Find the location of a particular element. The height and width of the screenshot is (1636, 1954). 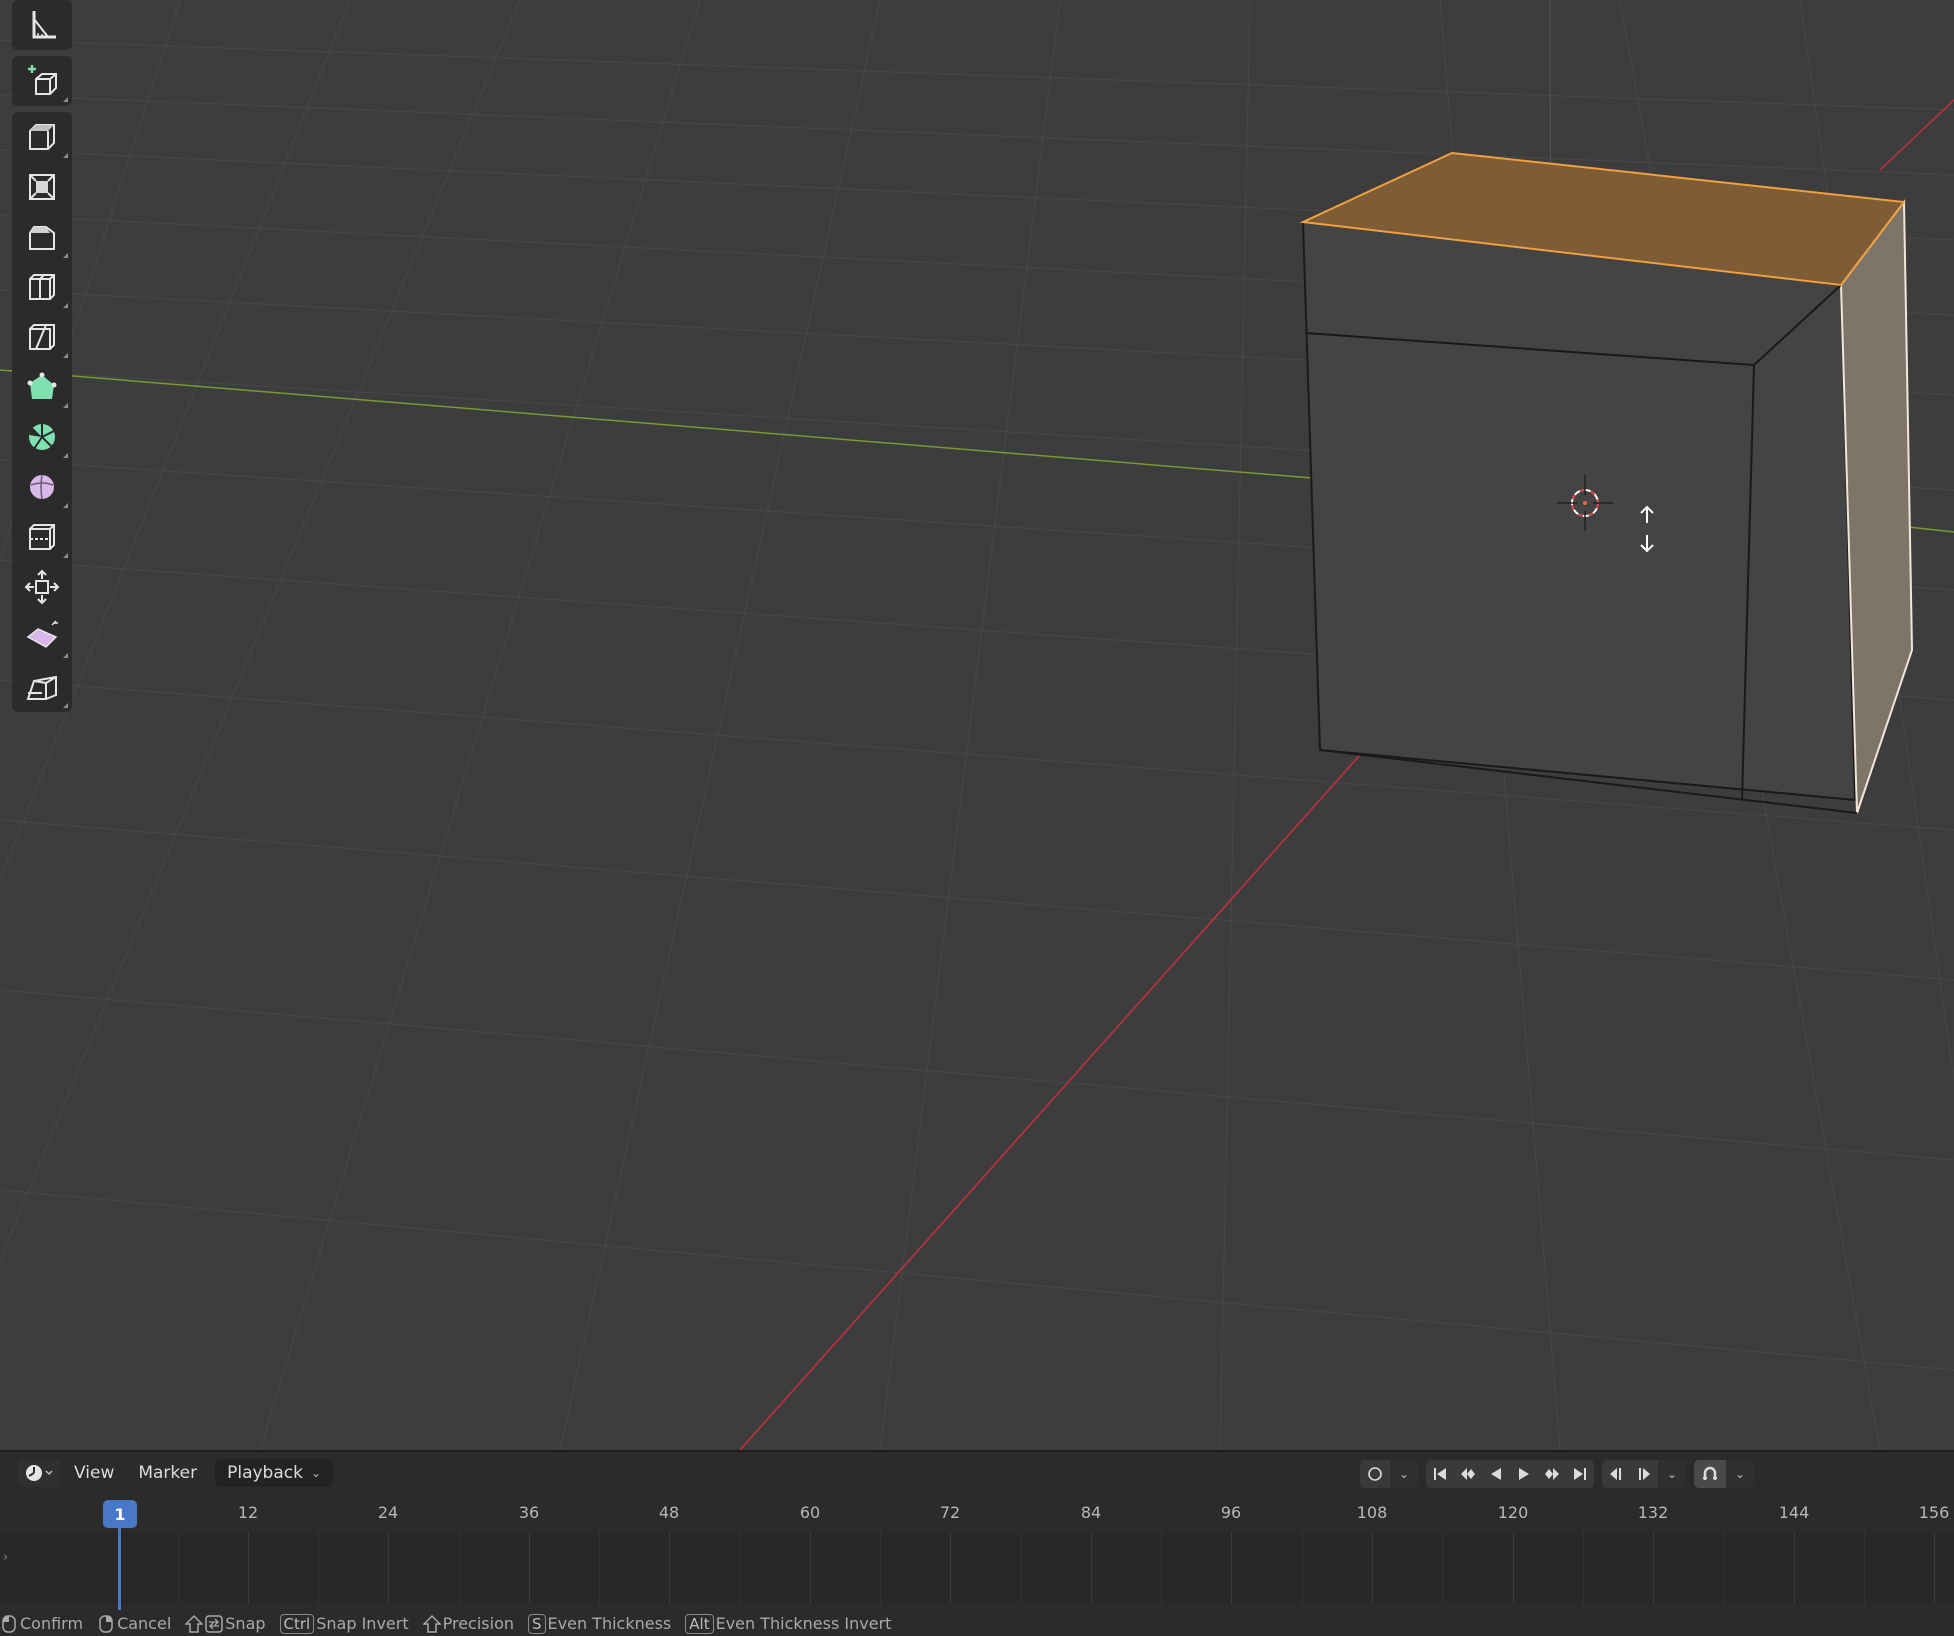

hint-cancel: Cancel is located at coordinates (134, 1624).